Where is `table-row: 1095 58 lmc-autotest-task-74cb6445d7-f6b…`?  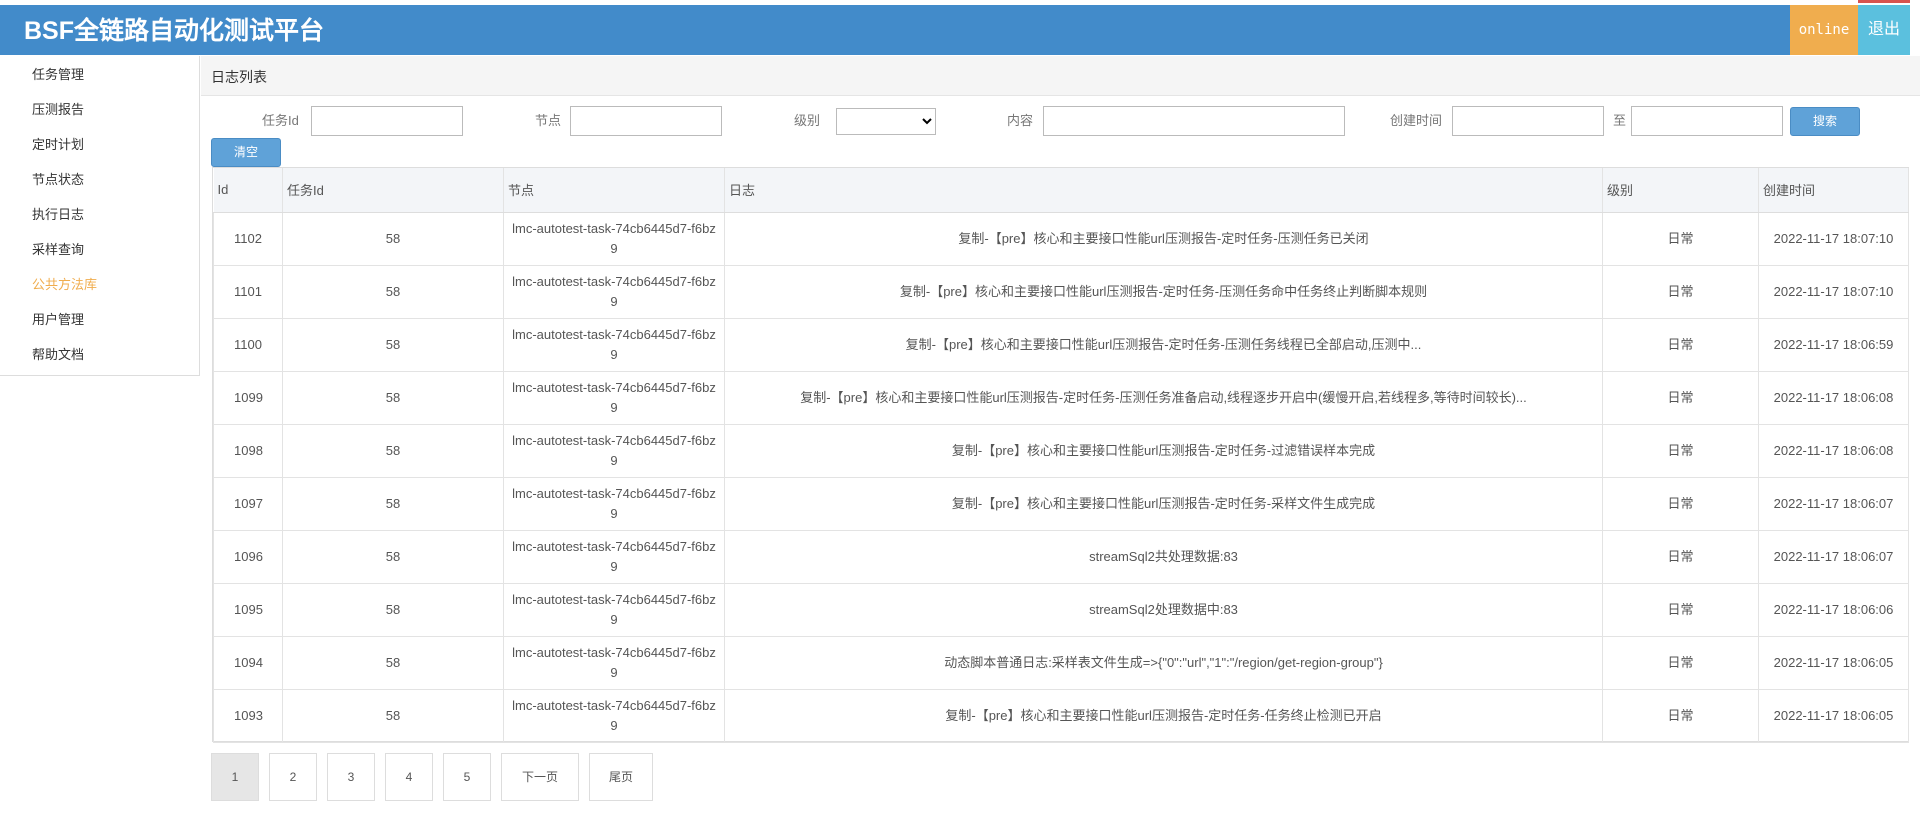 table-row: 1095 58 lmc-autotest-task-74cb6445d7-f6b… is located at coordinates (1061, 609).